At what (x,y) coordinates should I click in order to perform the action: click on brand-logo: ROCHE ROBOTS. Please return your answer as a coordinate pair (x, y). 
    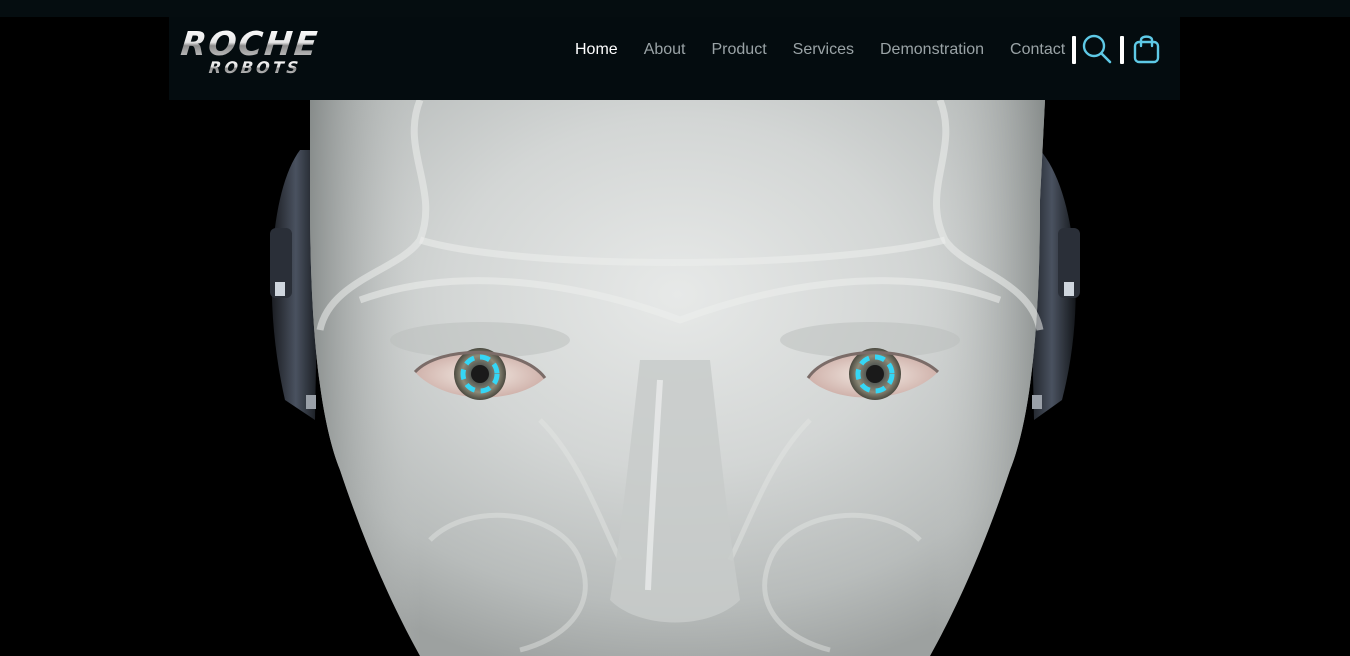
    Looking at the image, I should click on (272, 50).